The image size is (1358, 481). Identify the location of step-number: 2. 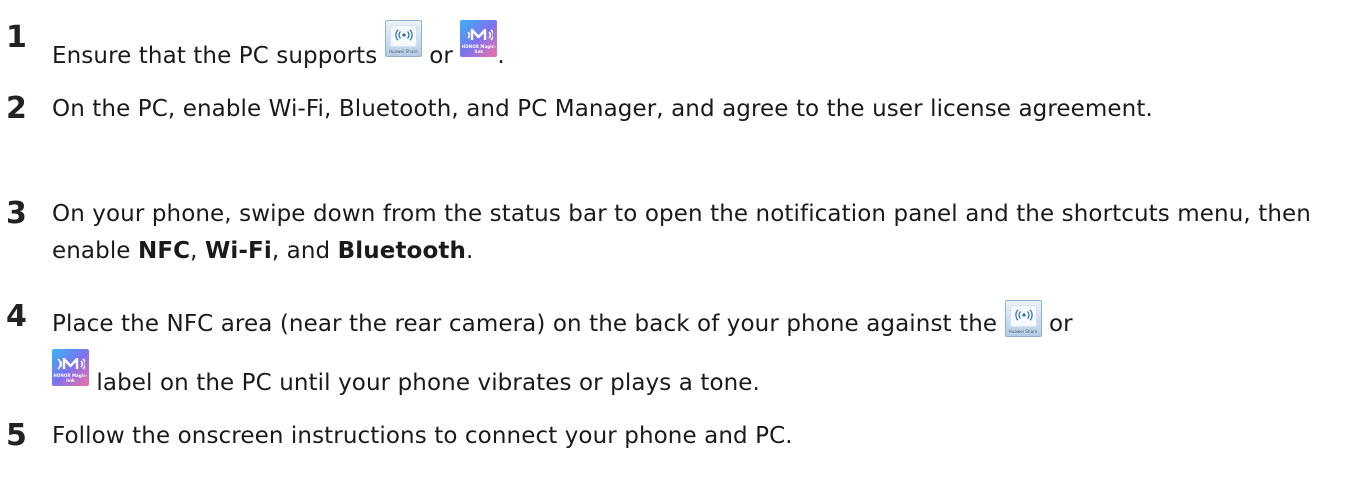
(16, 108).